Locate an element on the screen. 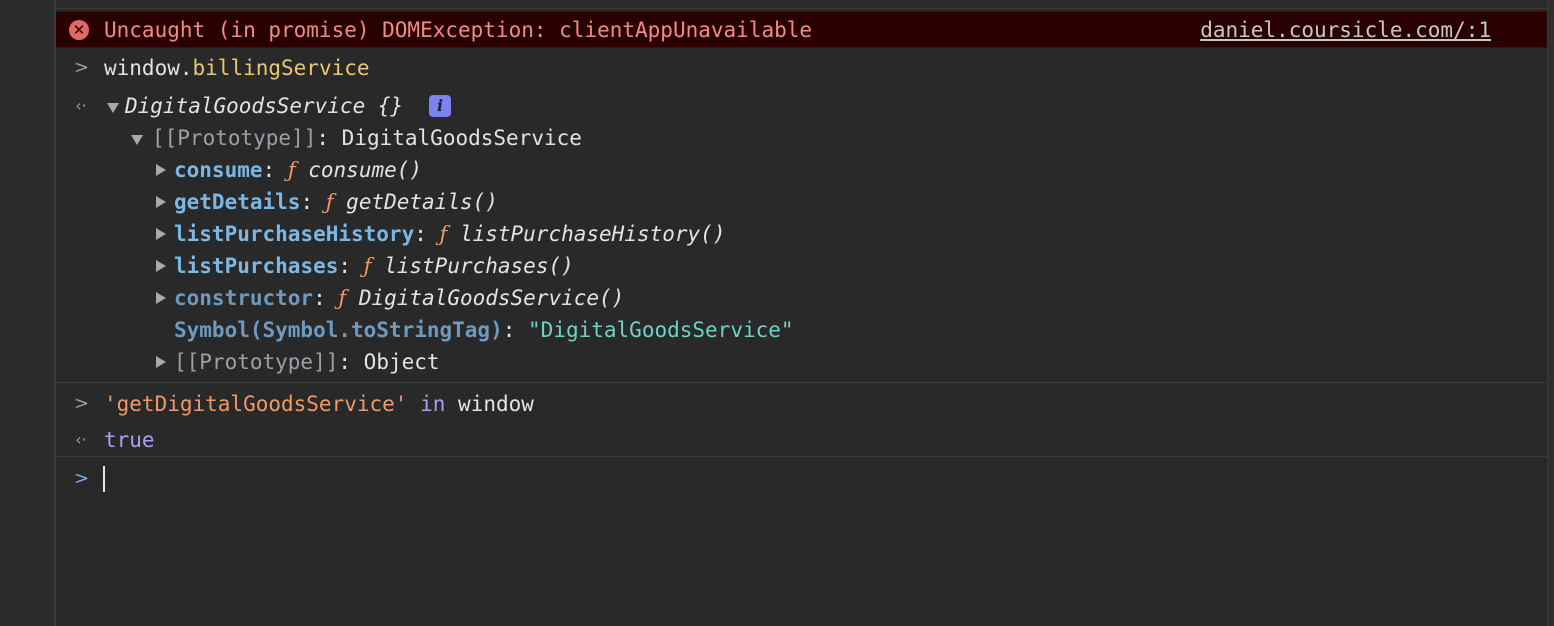  symbol-value: "DigitalGoodsService" is located at coordinates (661, 330).